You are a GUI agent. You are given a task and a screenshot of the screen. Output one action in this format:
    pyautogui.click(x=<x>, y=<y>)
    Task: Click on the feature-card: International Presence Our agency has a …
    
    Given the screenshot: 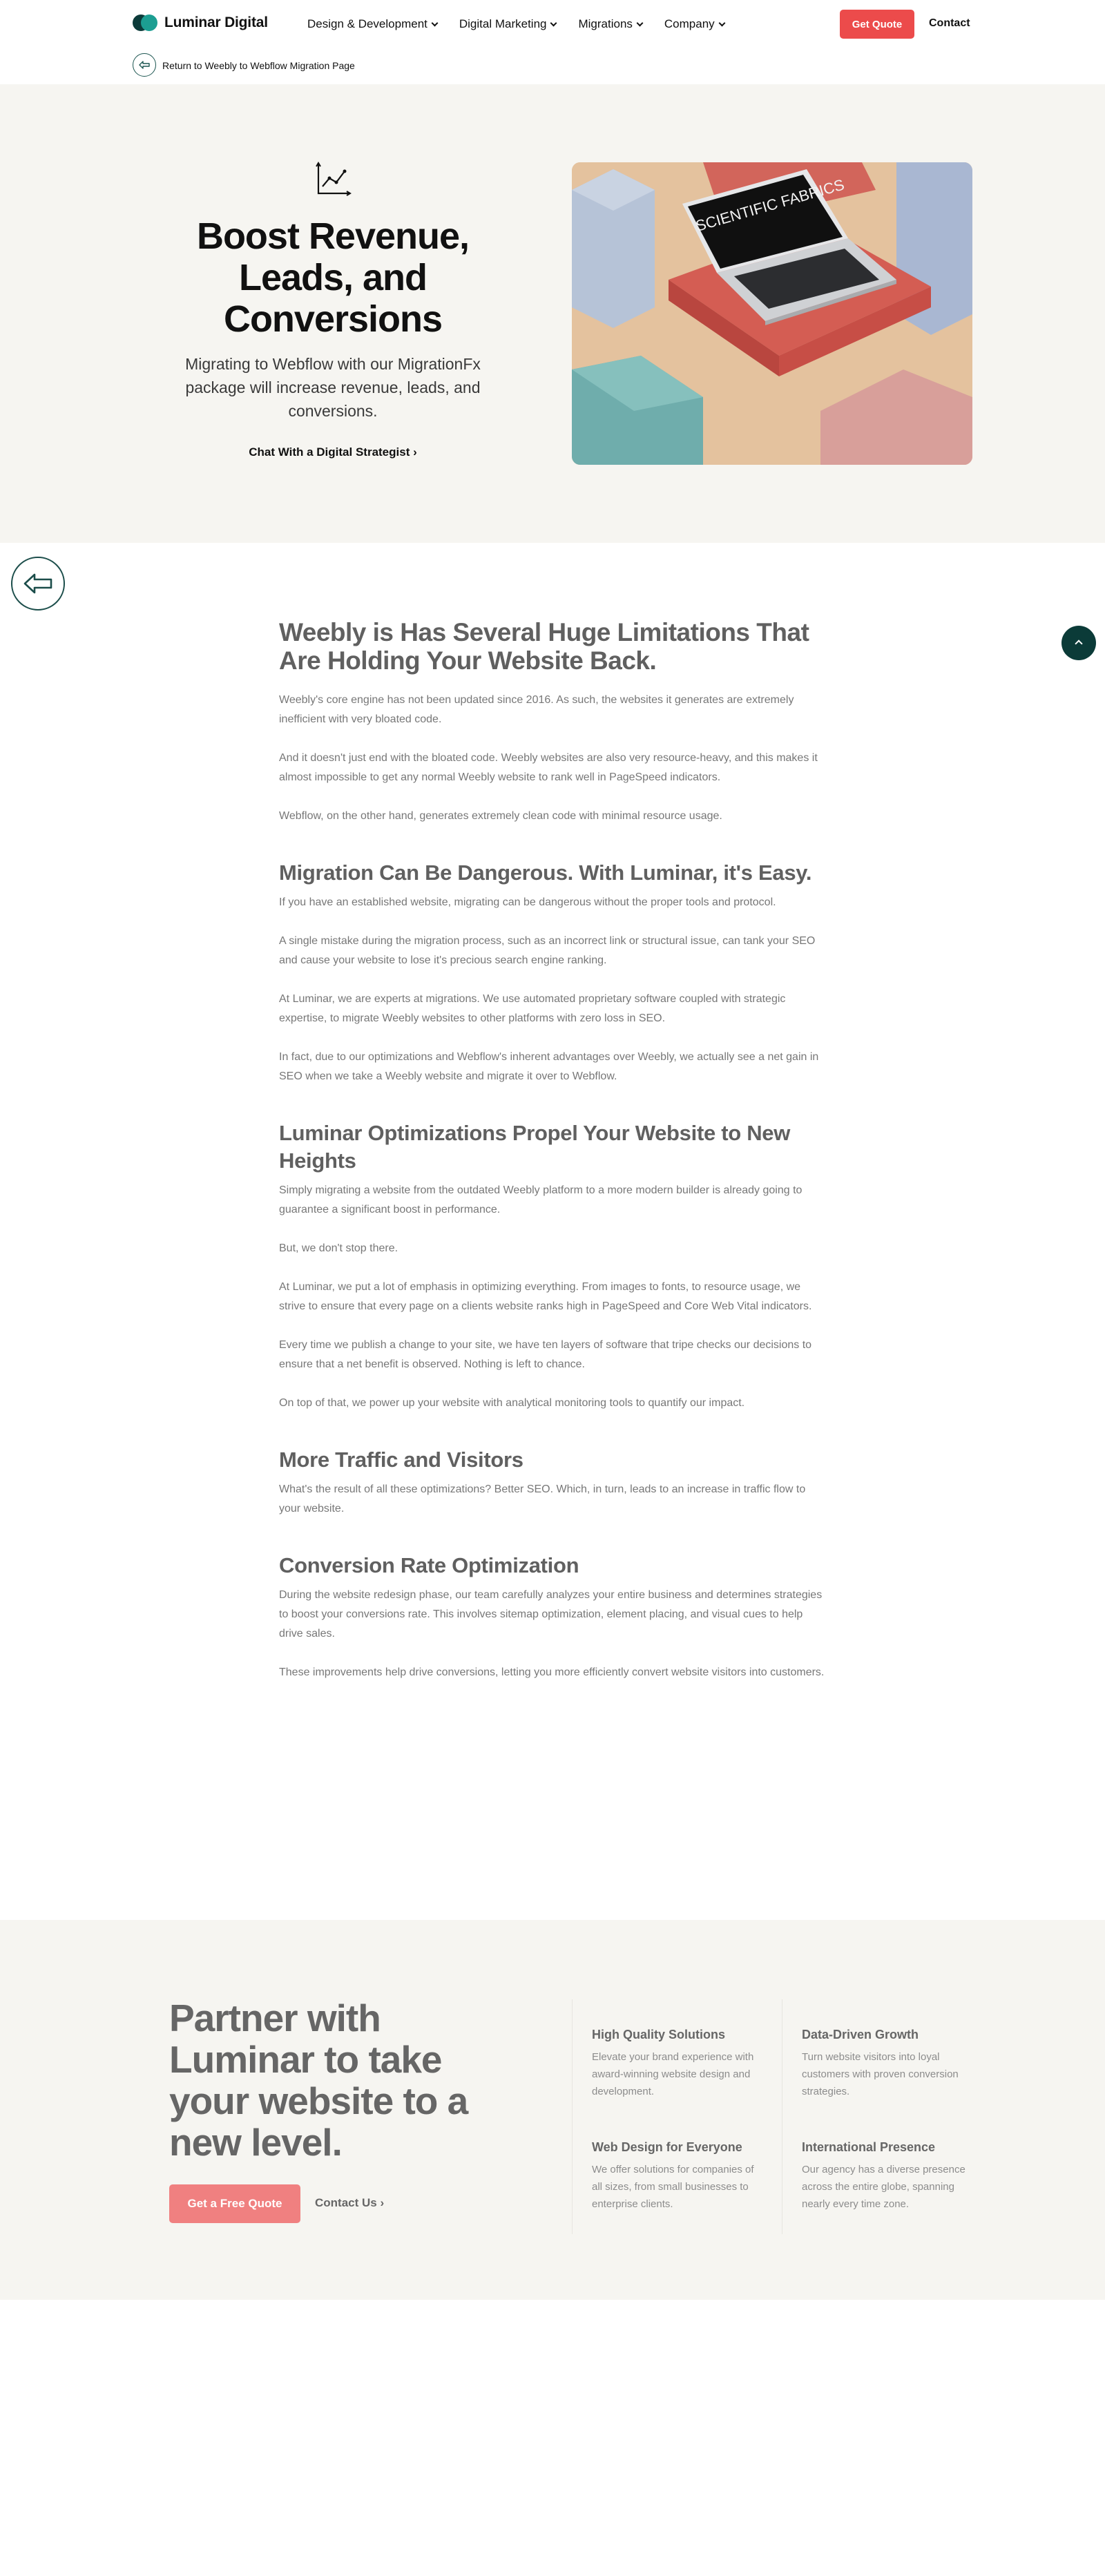 What is the action you would take?
    pyautogui.click(x=886, y=2176)
    